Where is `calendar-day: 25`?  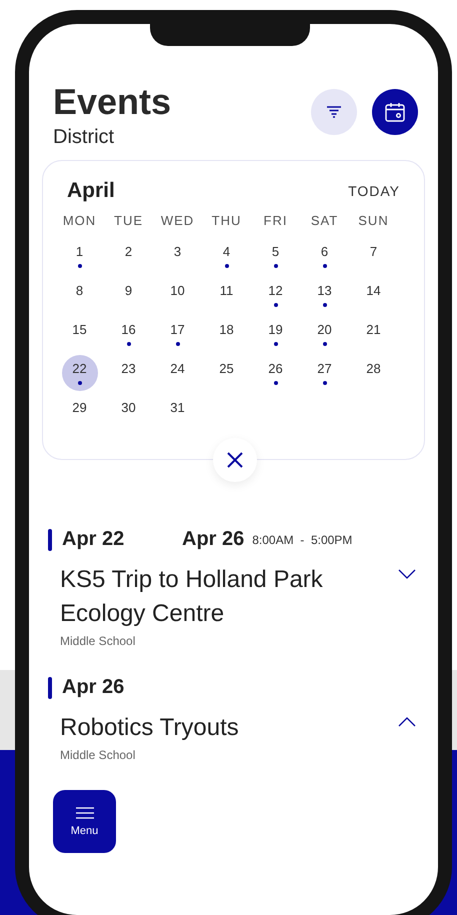
calendar-day: 25 is located at coordinates (226, 372).